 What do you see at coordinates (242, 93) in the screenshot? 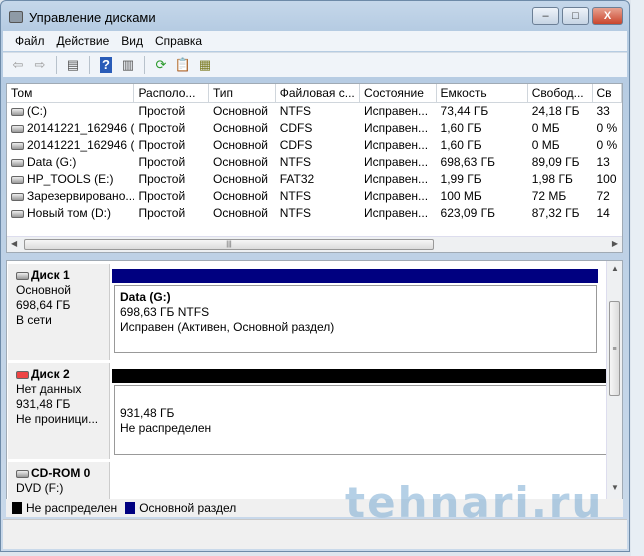
I see `column-header-type: Тип` at bounding box center [242, 93].